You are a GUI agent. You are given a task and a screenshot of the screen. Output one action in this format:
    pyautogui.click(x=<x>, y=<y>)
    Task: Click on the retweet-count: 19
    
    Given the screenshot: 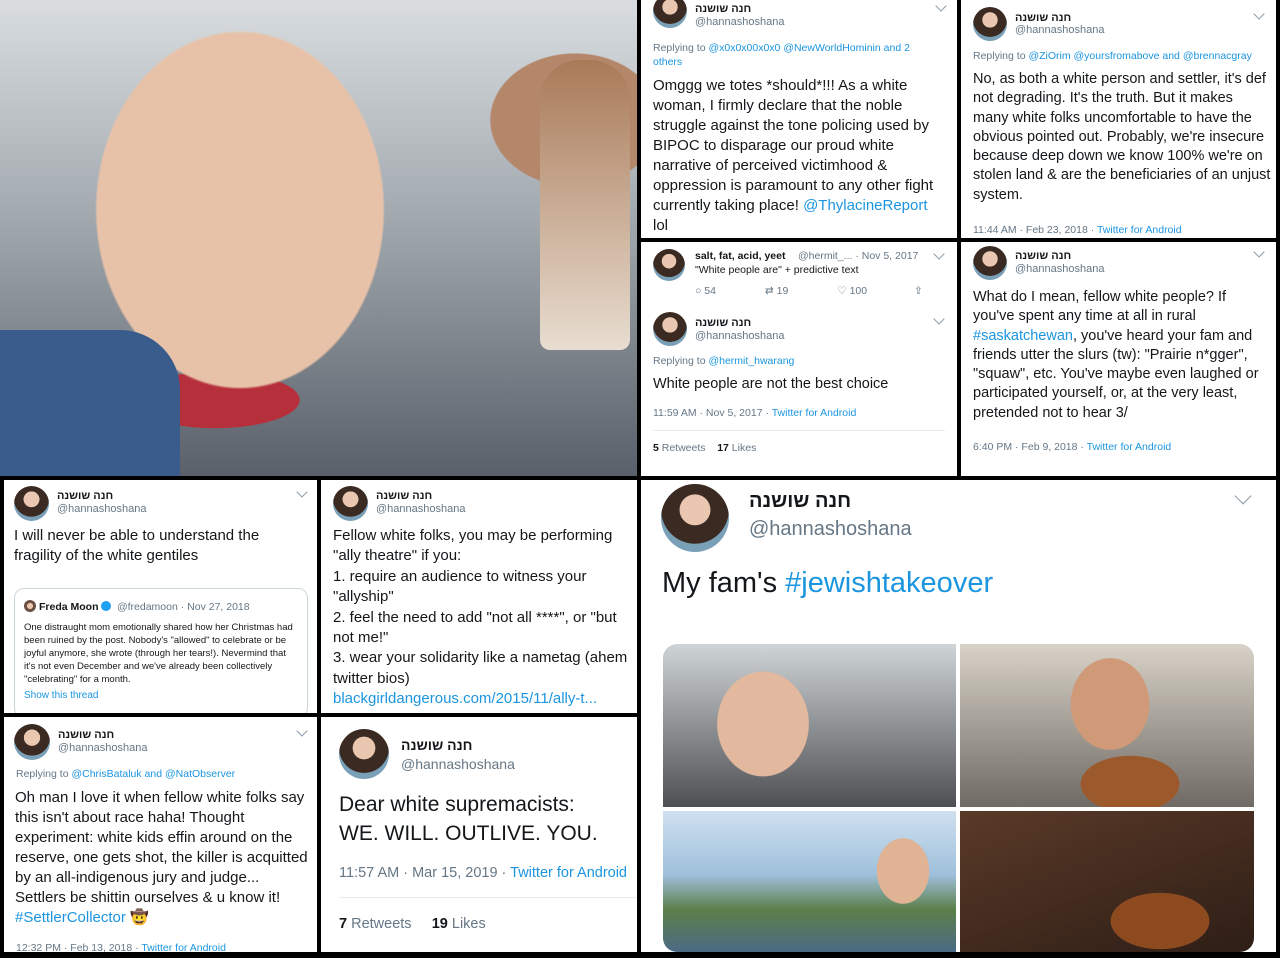 What is the action you would take?
    pyautogui.click(x=782, y=291)
    